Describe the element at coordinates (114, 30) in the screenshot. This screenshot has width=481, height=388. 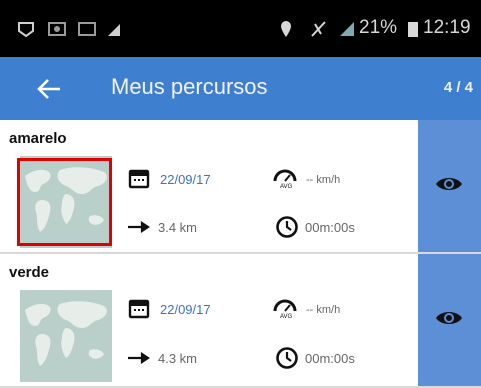
I see `signal-icon` at that location.